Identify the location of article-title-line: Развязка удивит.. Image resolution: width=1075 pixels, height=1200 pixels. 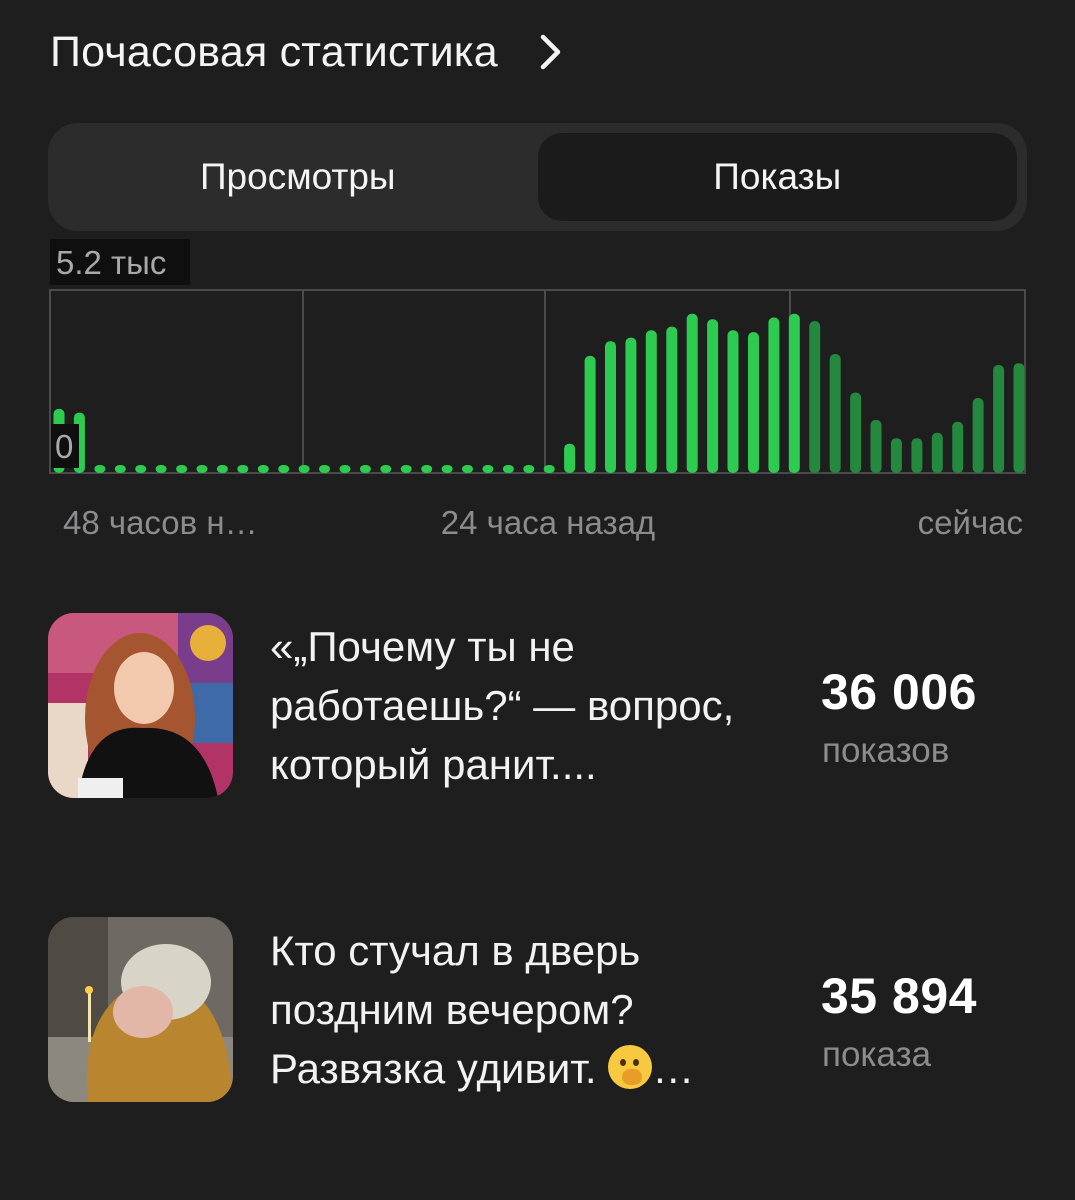
(433, 1068).